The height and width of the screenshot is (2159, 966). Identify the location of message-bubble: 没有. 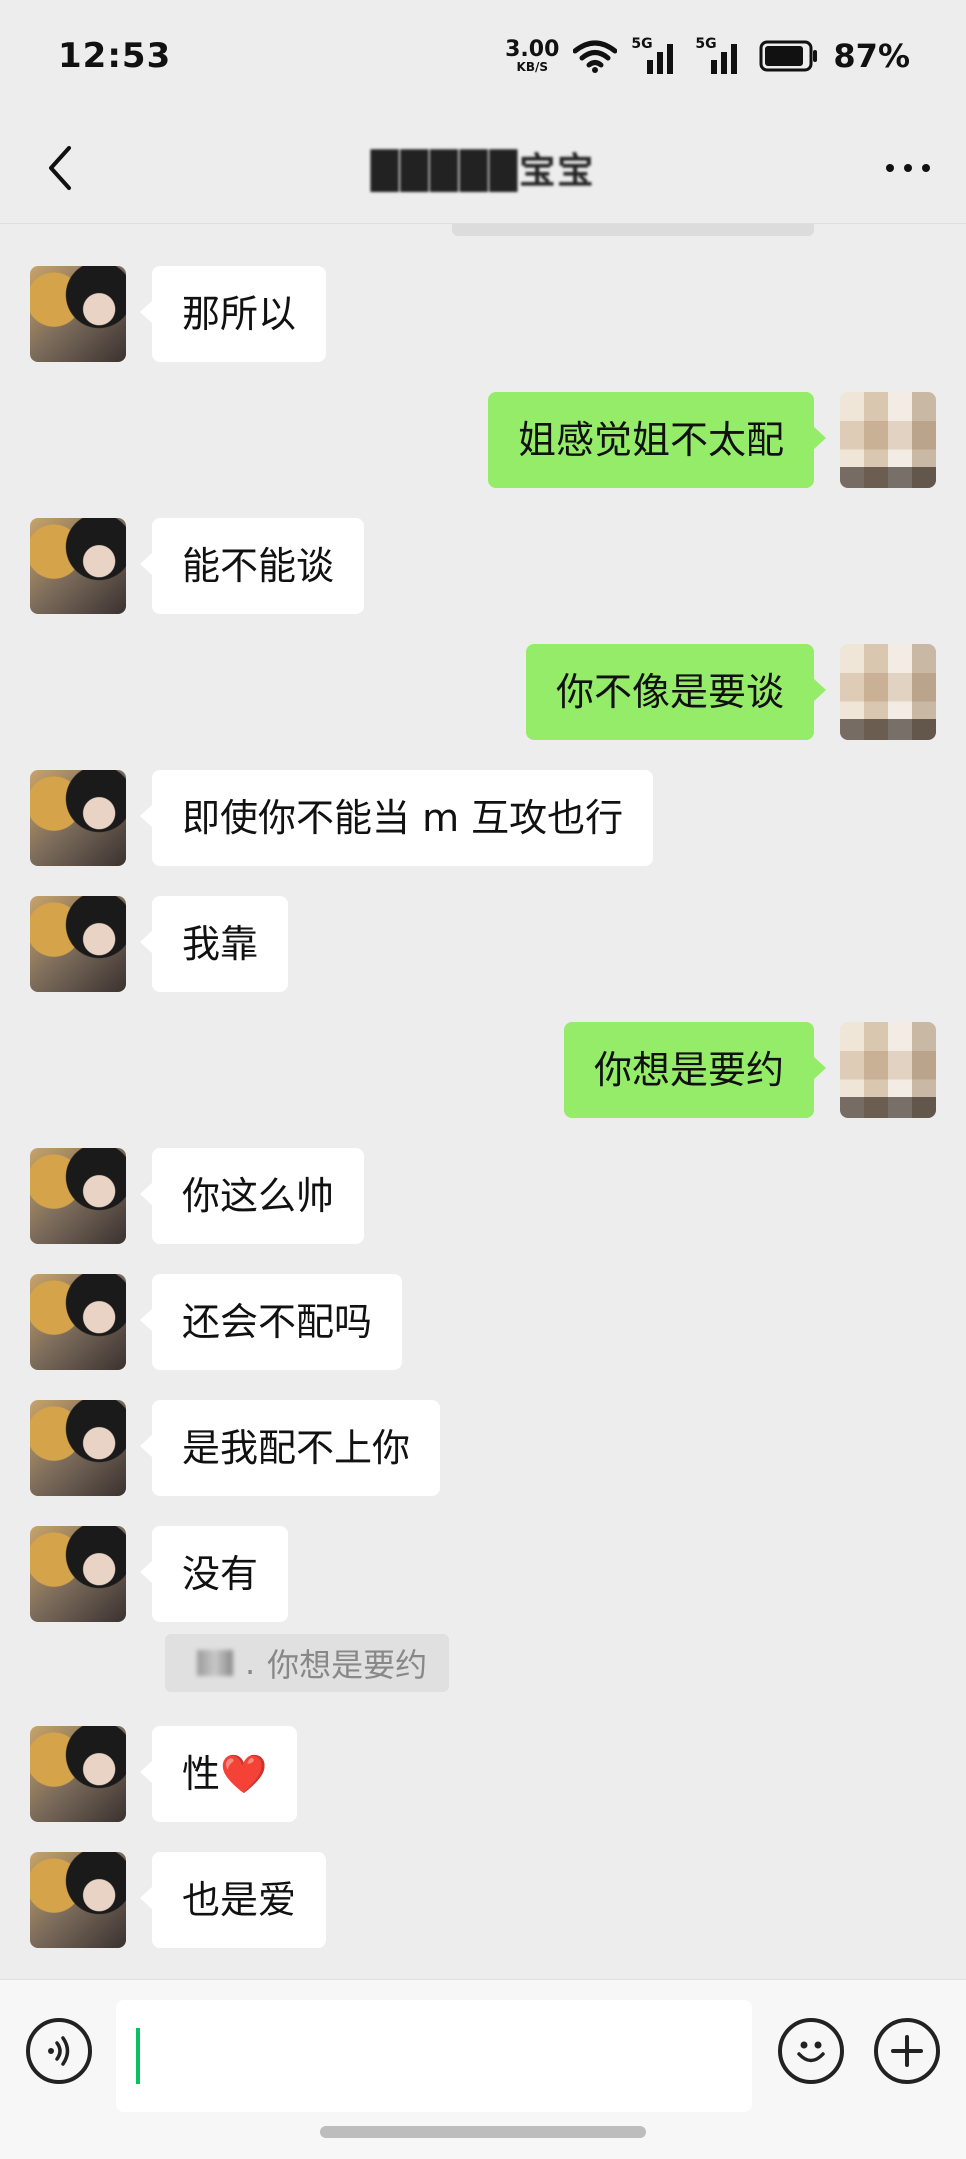
(214, 1574).